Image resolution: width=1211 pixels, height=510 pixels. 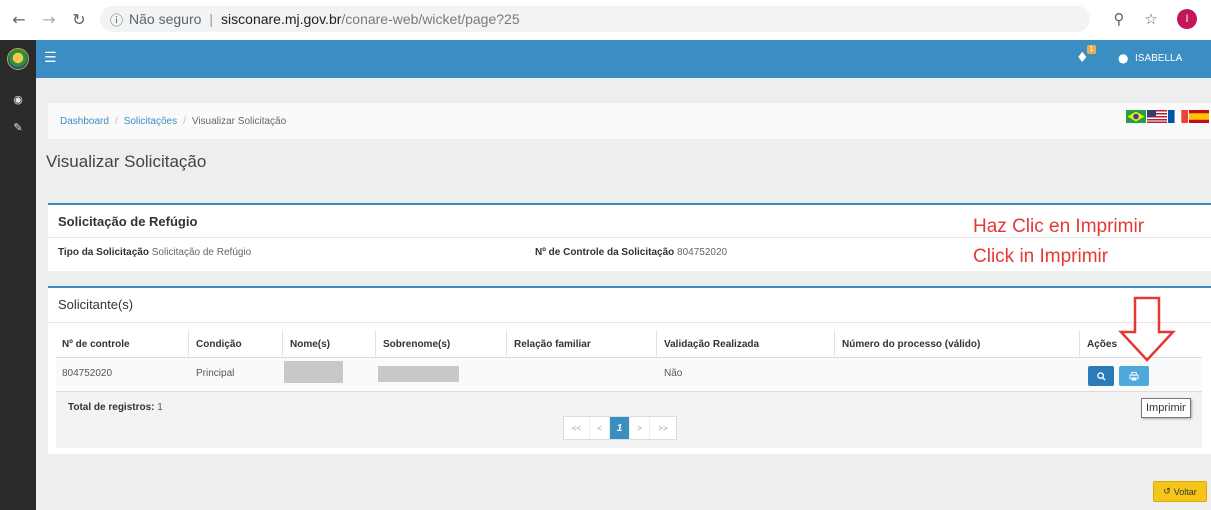 What do you see at coordinates (160, 407) in the screenshot?
I see `total-records-value: 1` at bounding box center [160, 407].